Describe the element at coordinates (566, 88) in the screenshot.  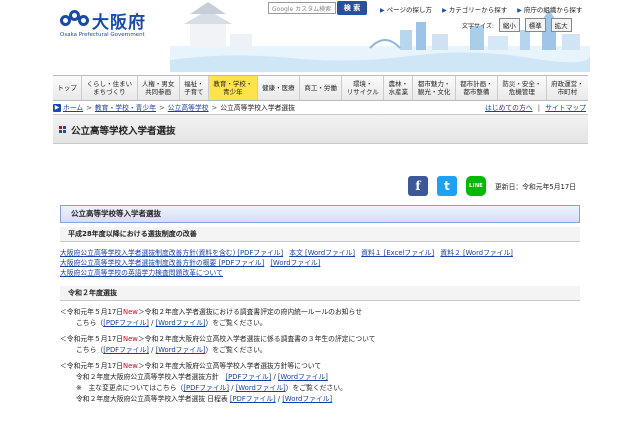
I see `nav-administration: 府政運営・ 市町村` at that location.